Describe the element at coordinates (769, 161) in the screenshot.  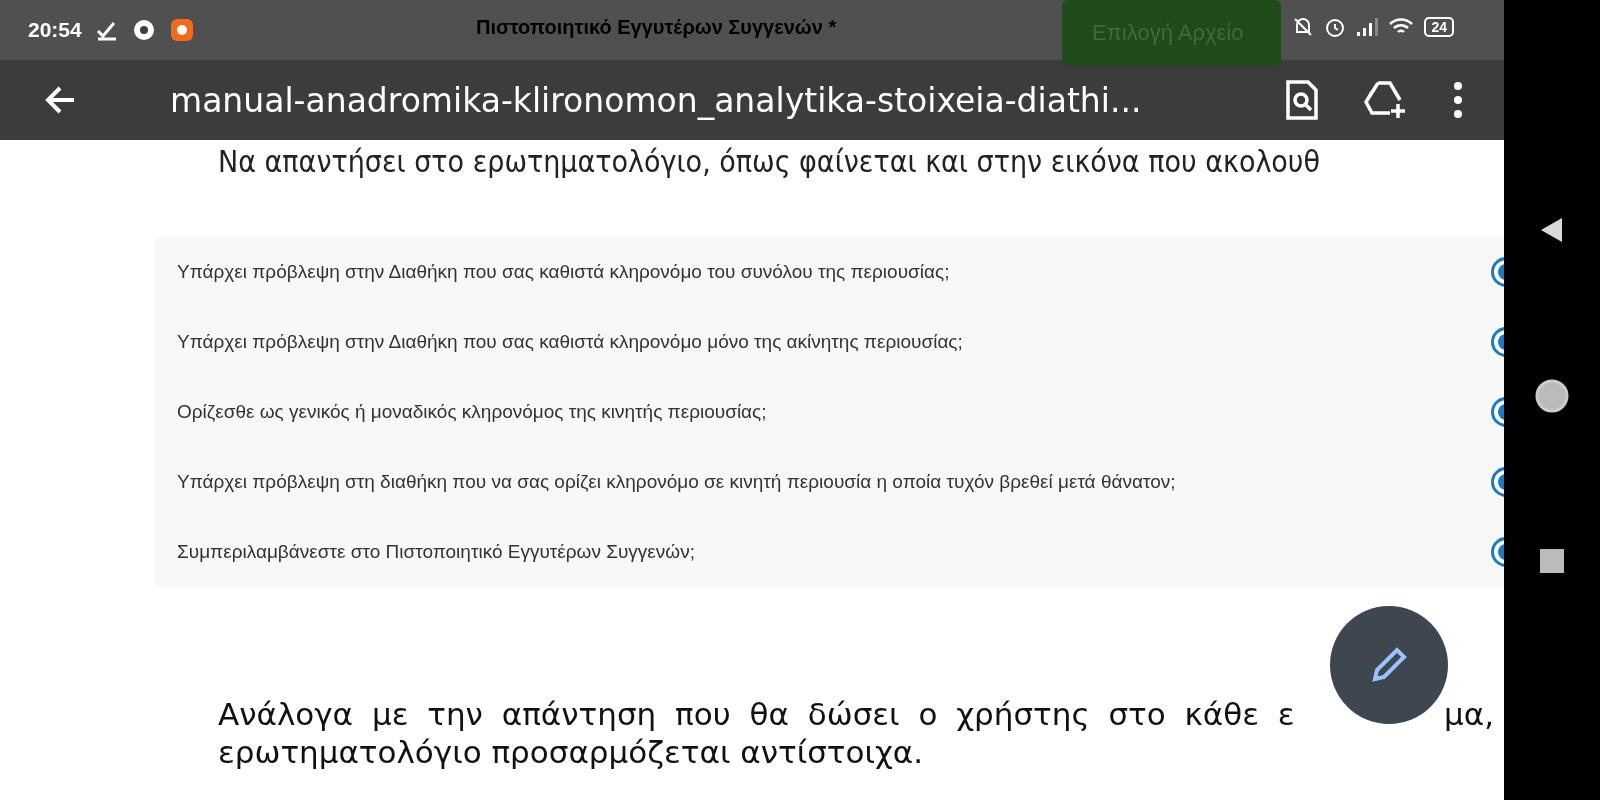
I see `intro-text: Να απαντήσει στο ερωτηματολόγιο, όπως φαίνεται και στην εικόνα που ακολουθ` at that location.